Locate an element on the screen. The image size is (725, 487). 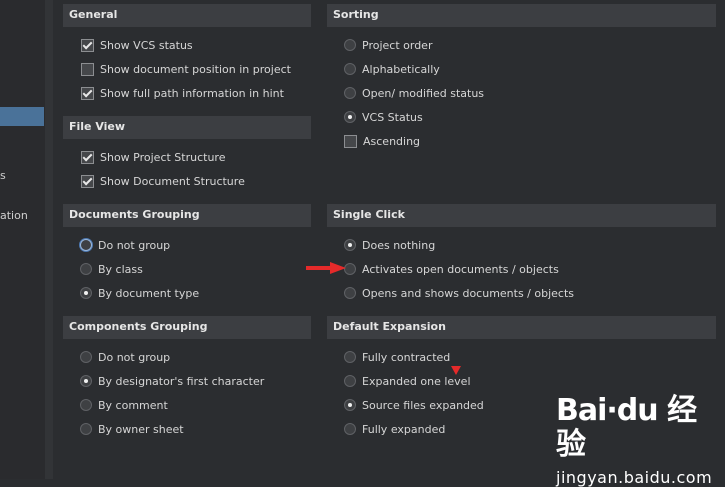
option-label: Project order is located at coordinates (397, 45).